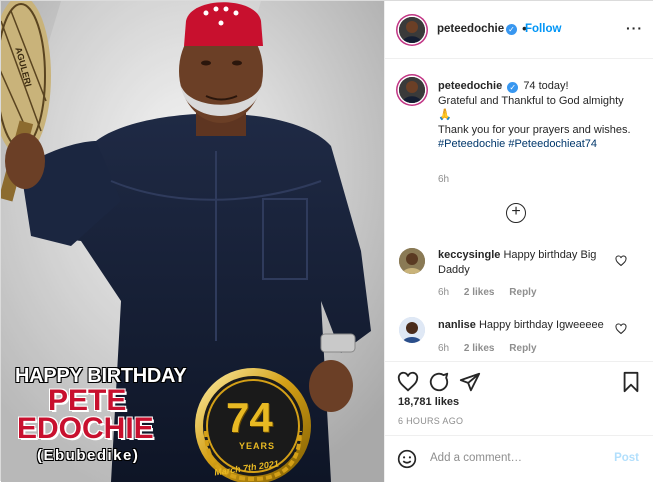 The image size is (653, 482). Describe the element at coordinates (428, 402) in the screenshot. I see `likes-count: 18,781 likes` at that location.